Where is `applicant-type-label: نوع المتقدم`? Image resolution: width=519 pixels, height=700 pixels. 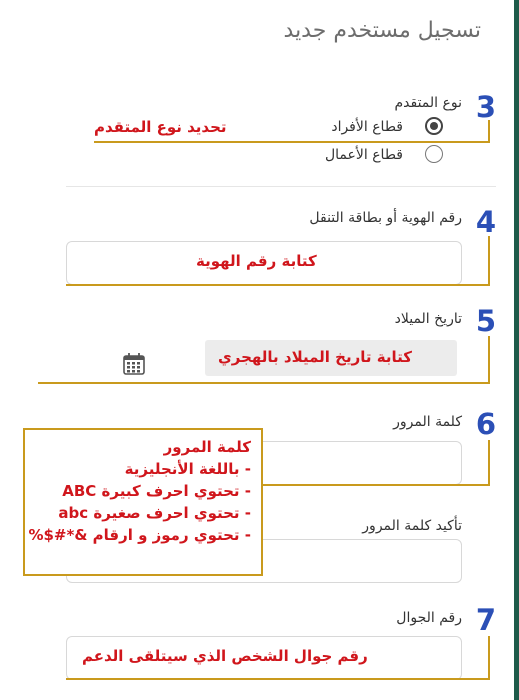
applicant-type-label: نوع المتقدم is located at coordinates (428, 103).